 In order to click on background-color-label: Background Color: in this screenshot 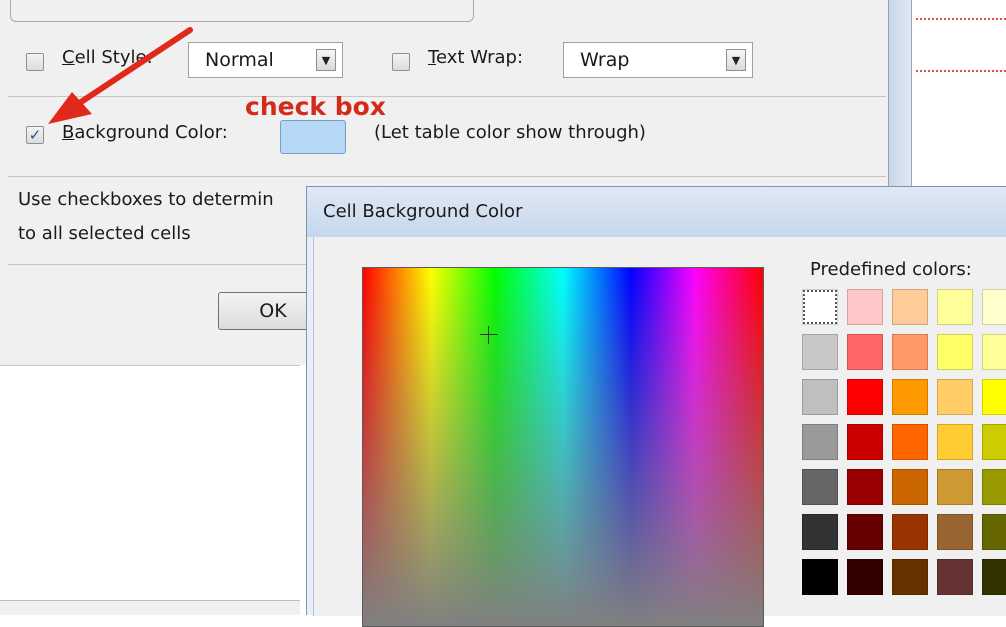, I will do `click(145, 132)`.